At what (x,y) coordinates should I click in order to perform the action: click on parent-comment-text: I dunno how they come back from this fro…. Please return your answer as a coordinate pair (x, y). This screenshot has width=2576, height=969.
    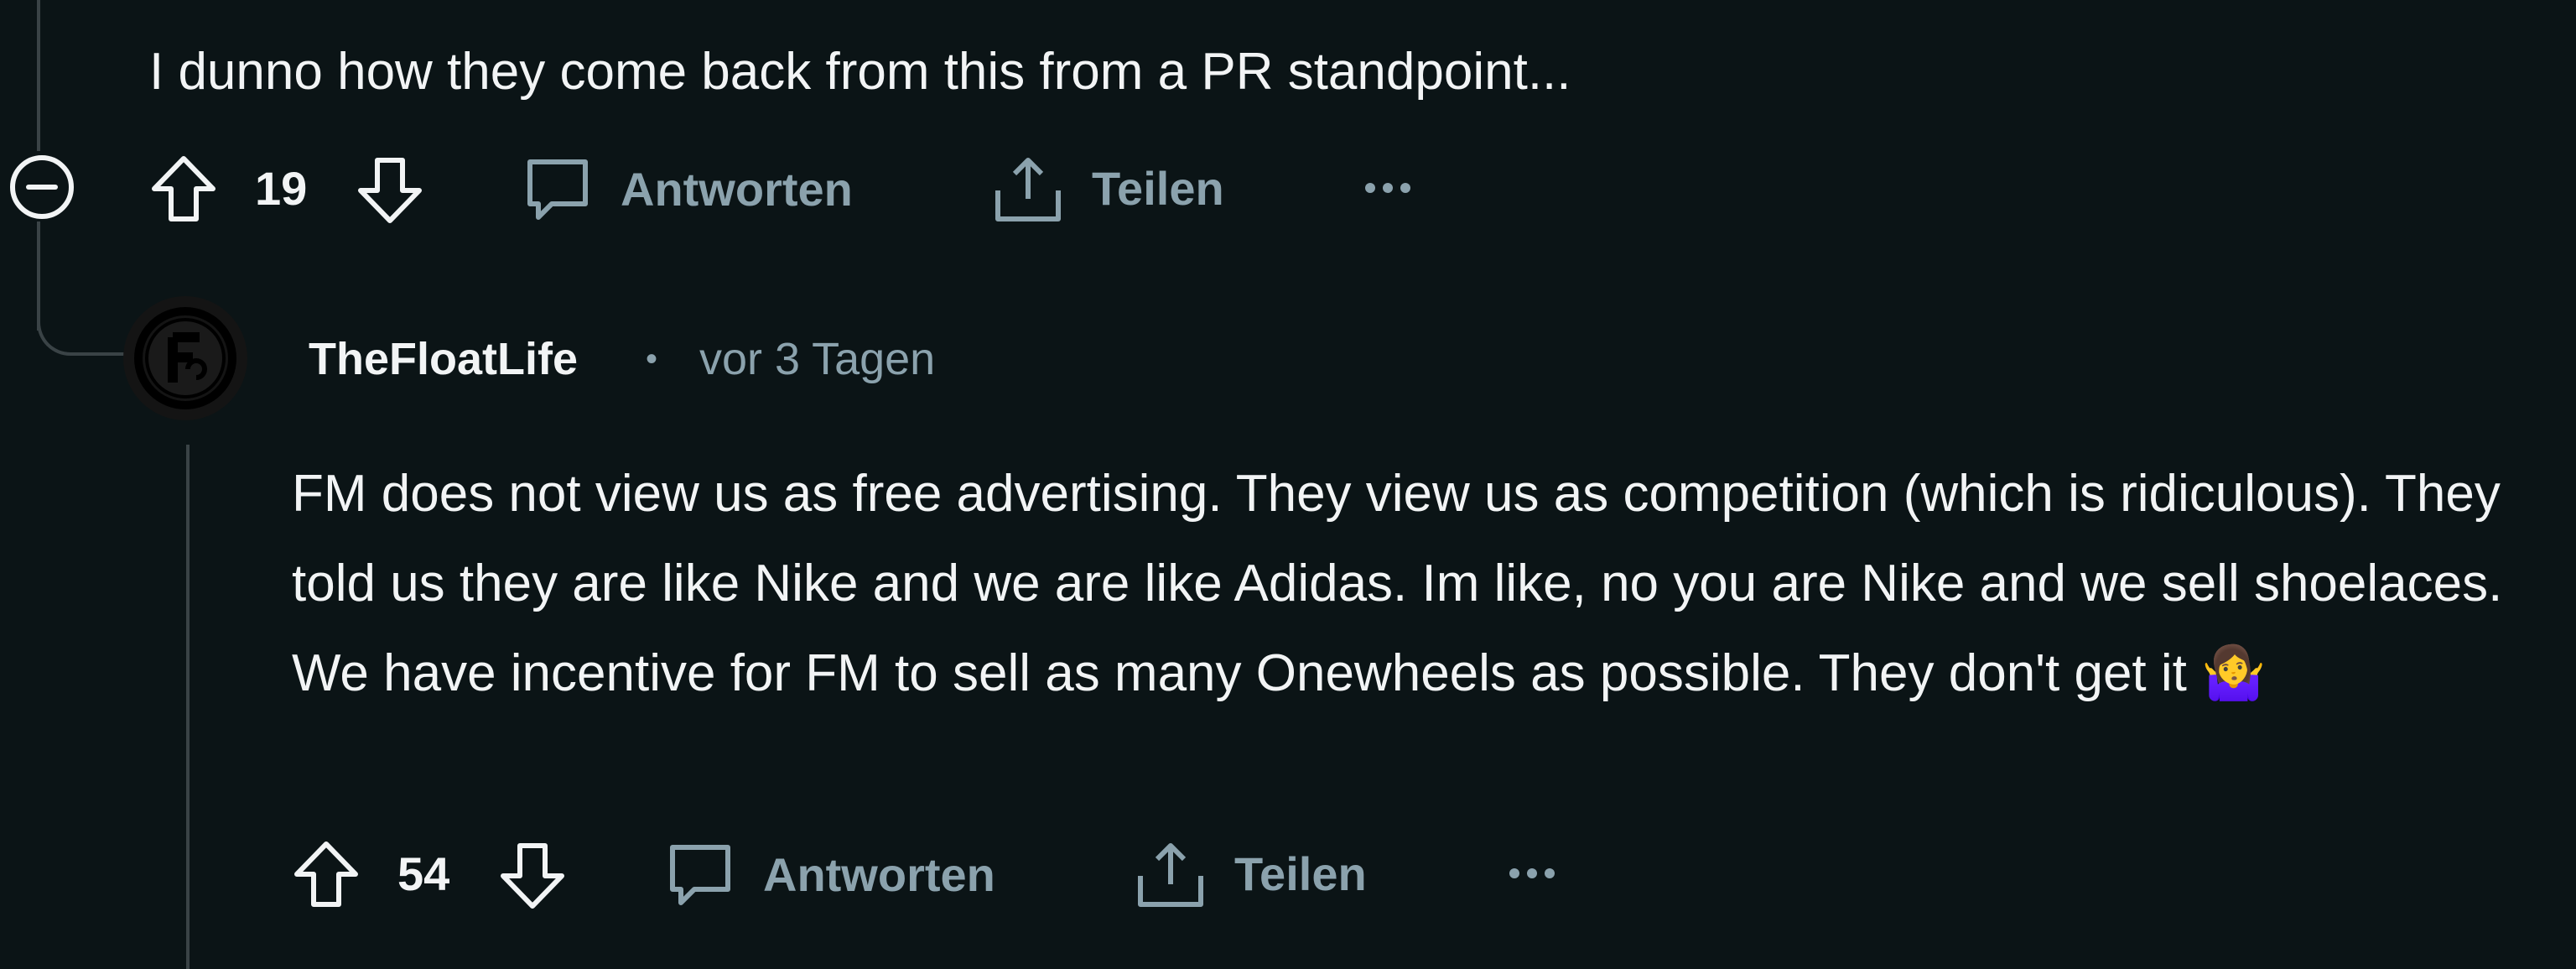
    Looking at the image, I should click on (860, 72).